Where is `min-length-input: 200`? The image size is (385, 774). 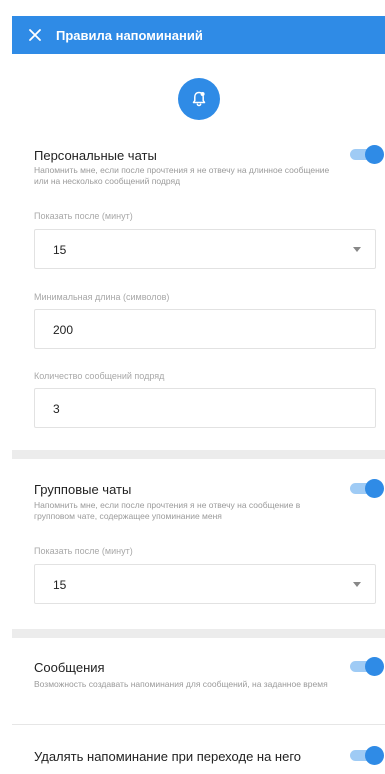
min-length-input: 200 is located at coordinates (205, 329).